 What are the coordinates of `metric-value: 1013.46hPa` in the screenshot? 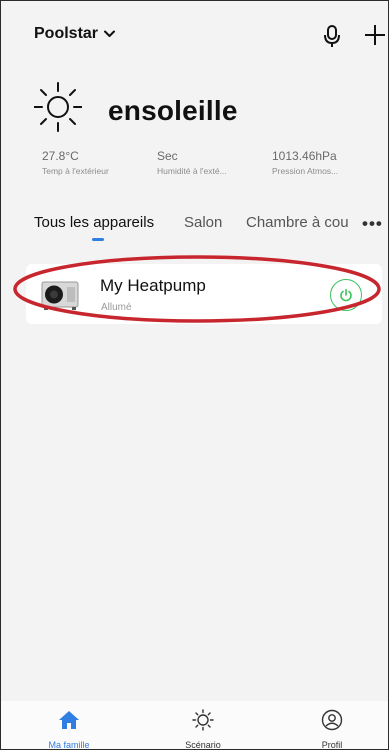 It's located at (304, 156).